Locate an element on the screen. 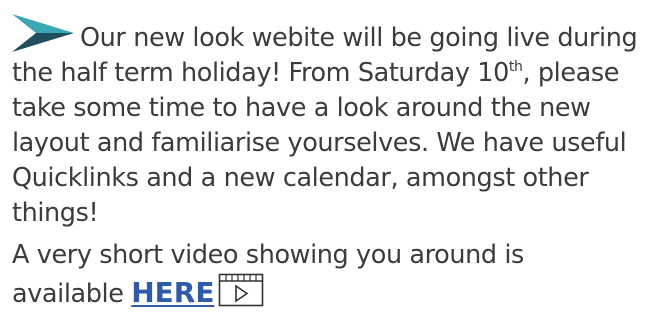 This screenshot has height=321, width=649. video-play-icon is located at coordinates (241, 290).